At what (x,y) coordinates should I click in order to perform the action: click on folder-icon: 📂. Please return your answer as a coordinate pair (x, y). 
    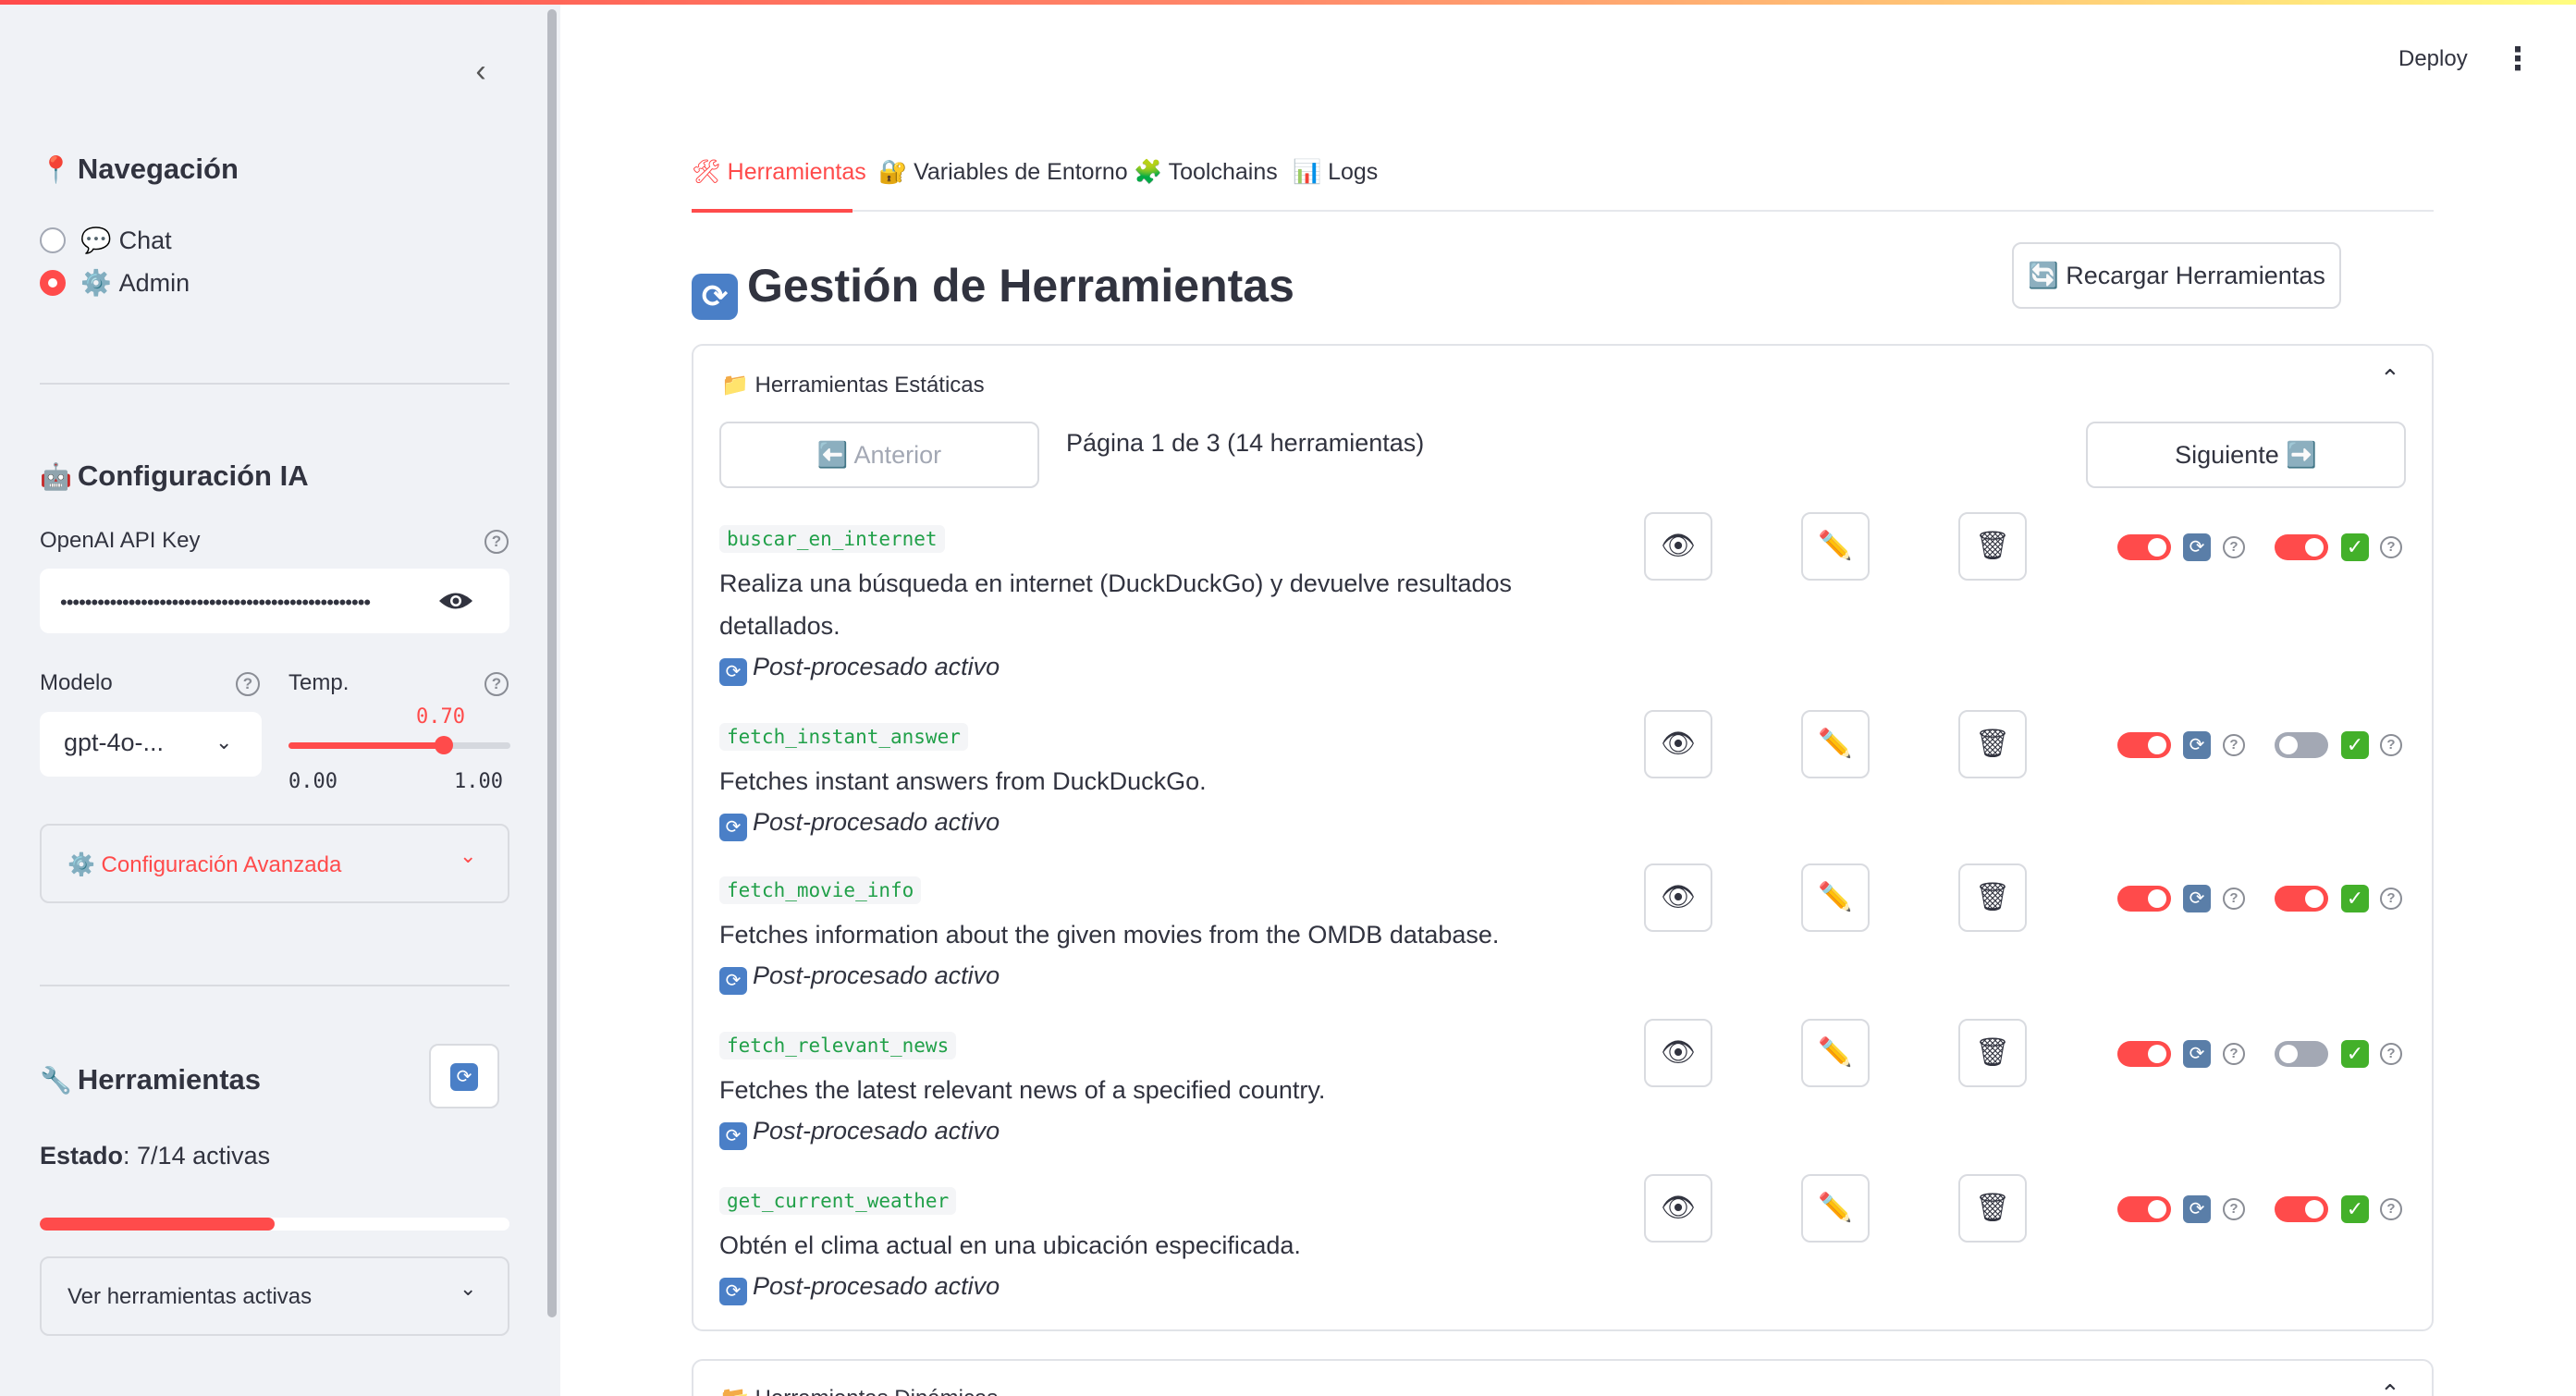
    Looking at the image, I should click on (735, 1391).